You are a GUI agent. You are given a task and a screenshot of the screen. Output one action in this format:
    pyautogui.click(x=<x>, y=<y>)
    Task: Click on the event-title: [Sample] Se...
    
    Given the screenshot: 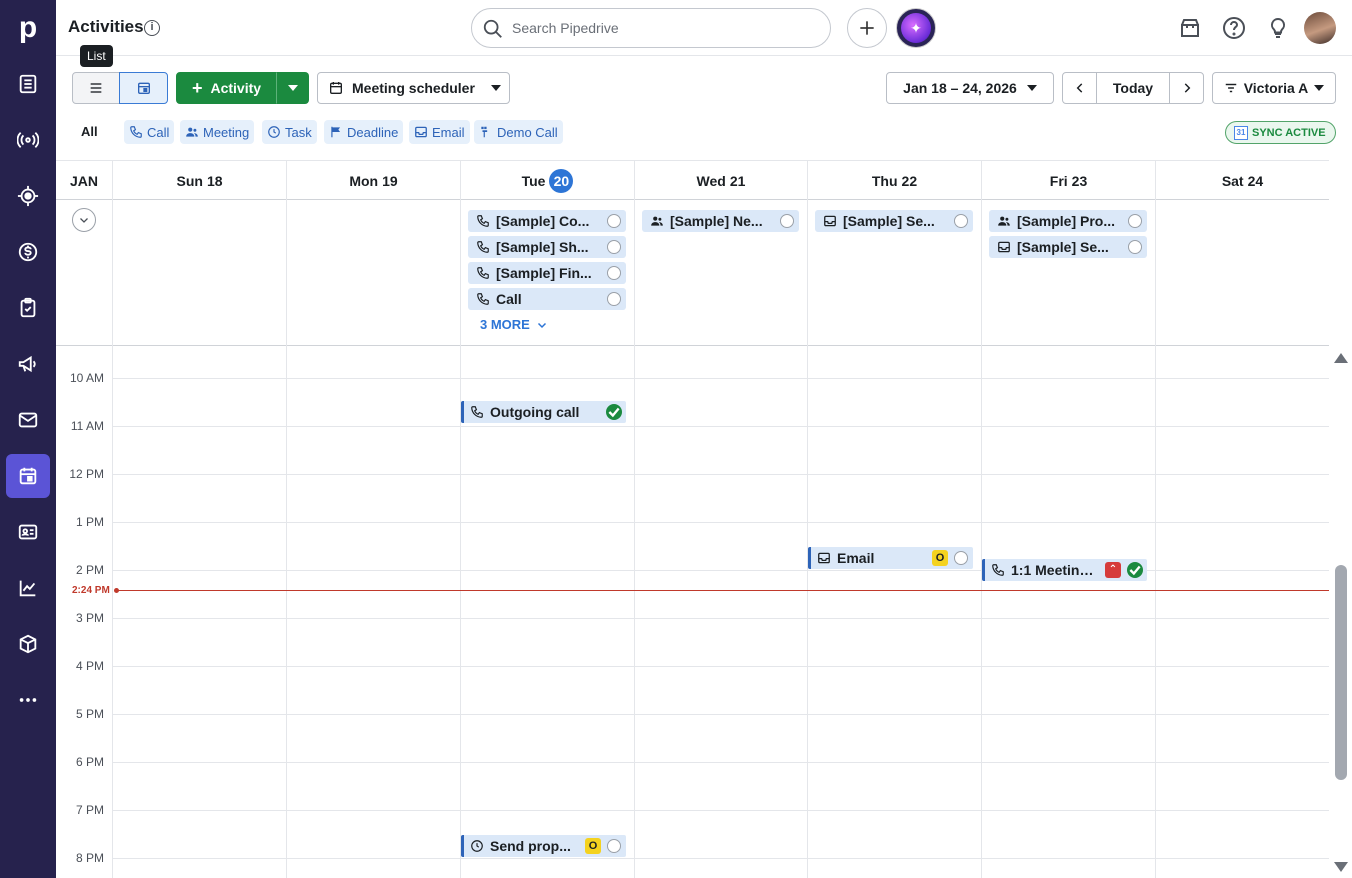 What is the action you would take?
    pyautogui.click(x=1063, y=247)
    